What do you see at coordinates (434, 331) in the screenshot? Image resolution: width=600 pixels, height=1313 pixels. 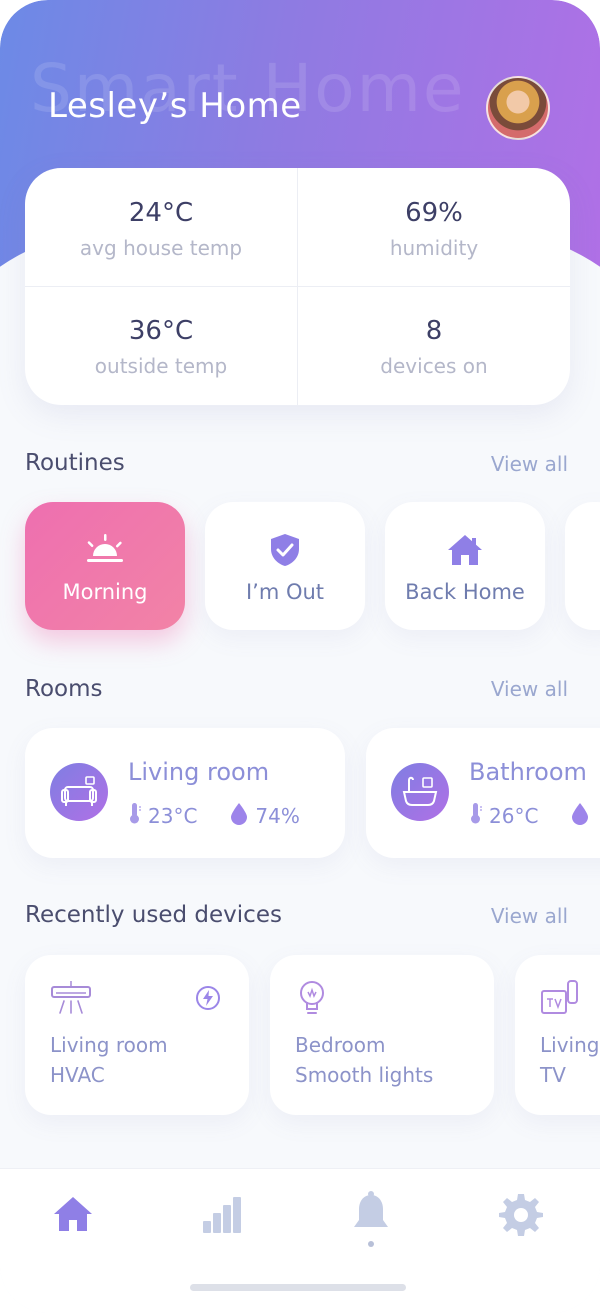 I see `stat-value: 8` at bounding box center [434, 331].